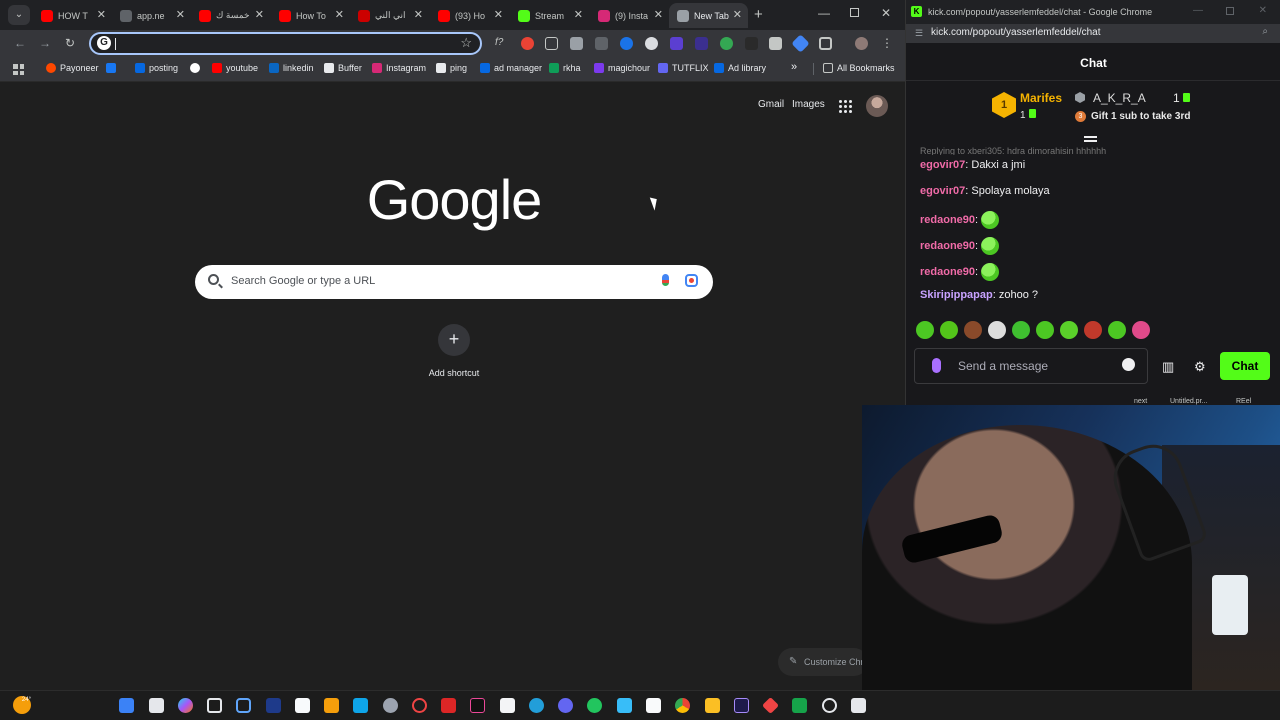 The height and width of the screenshot is (720, 1280). What do you see at coordinates (854, 12) in the screenshot?
I see `maximize-button` at bounding box center [854, 12].